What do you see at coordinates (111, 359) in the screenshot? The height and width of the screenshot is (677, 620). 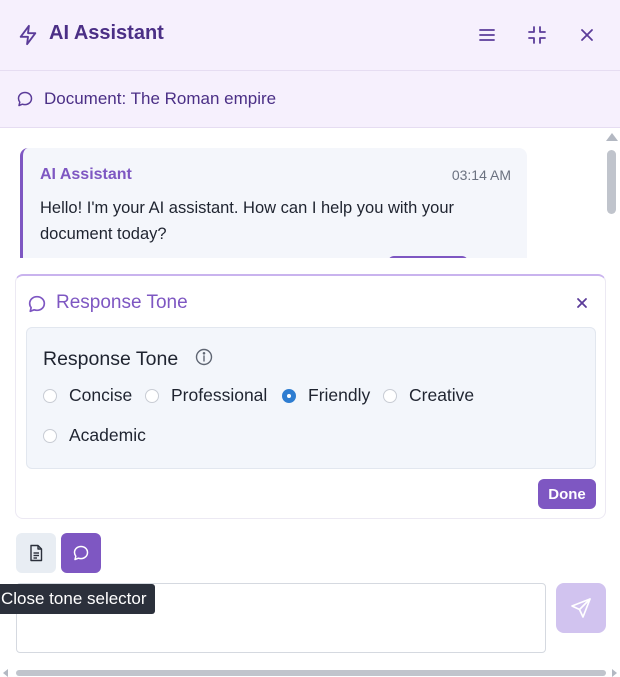 I see `tone-box-title: Response Tone` at bounding box center [111, 359].